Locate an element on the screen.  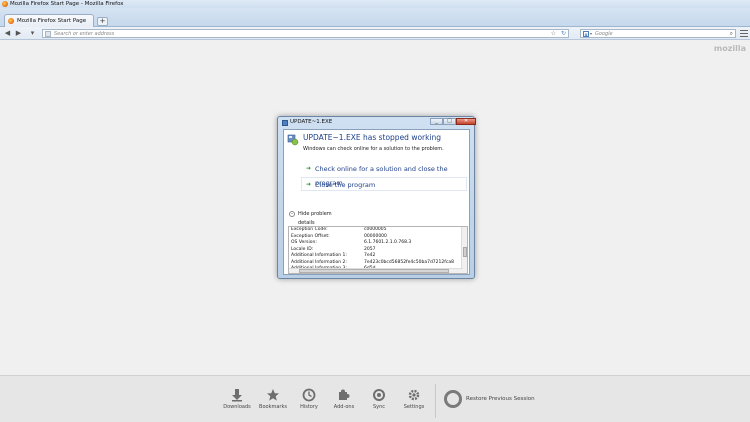
search-bar: g ▾ Google ⌕ is located at coordinates (658, 33).